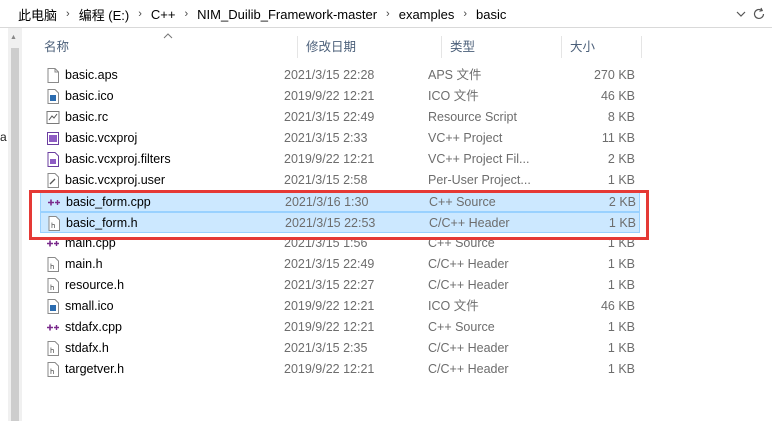 This screenshot has width=772, height=421. Describe the element at coordinates (340, 96) in the screenshot. I see `file-row: basic.ico 2019/9/22 12:21 ICO 文件 46 KB` at that location.